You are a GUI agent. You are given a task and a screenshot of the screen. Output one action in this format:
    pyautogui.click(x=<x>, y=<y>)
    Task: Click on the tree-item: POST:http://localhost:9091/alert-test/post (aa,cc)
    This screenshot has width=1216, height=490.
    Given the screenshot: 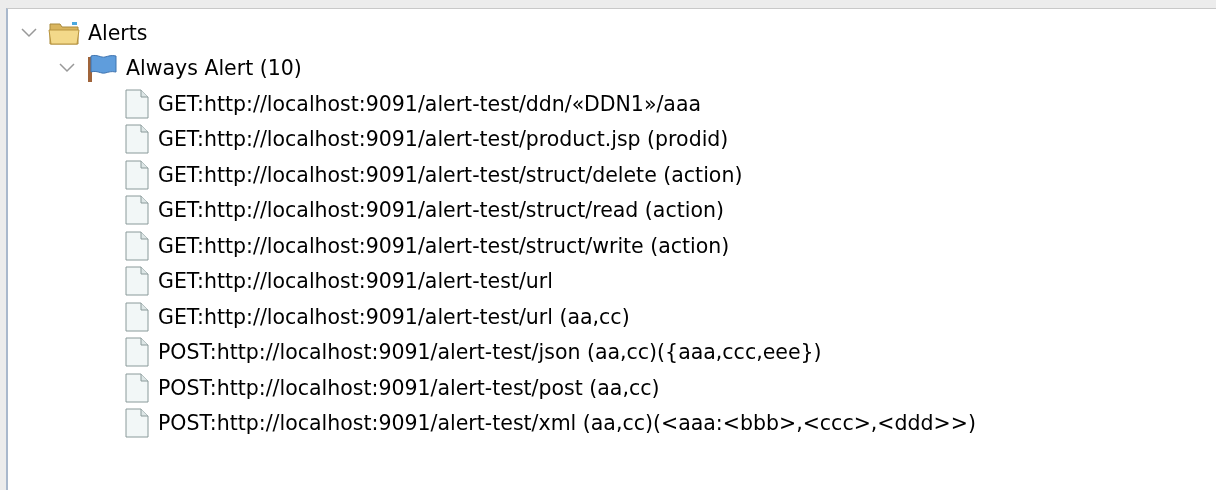 What is the action you would take?
    pyautogui.click(x=409, y=387)
    